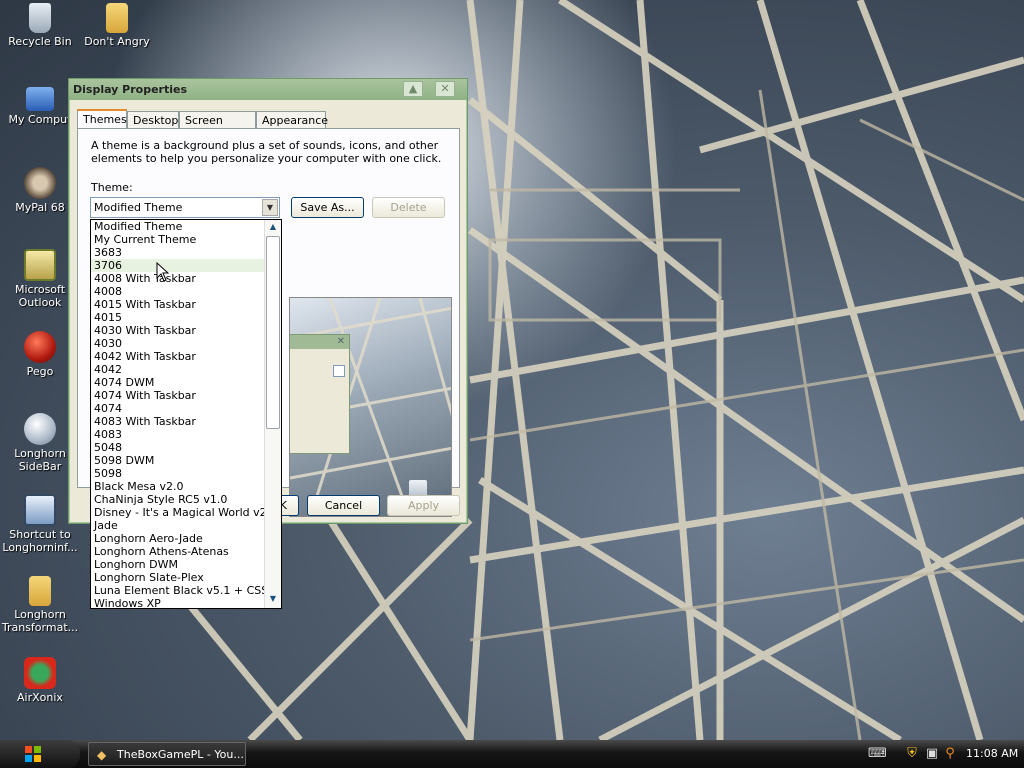 This screenshot has width=1024, height=768. I want to click on tab-desktop: Desktop, so click(153, 120).